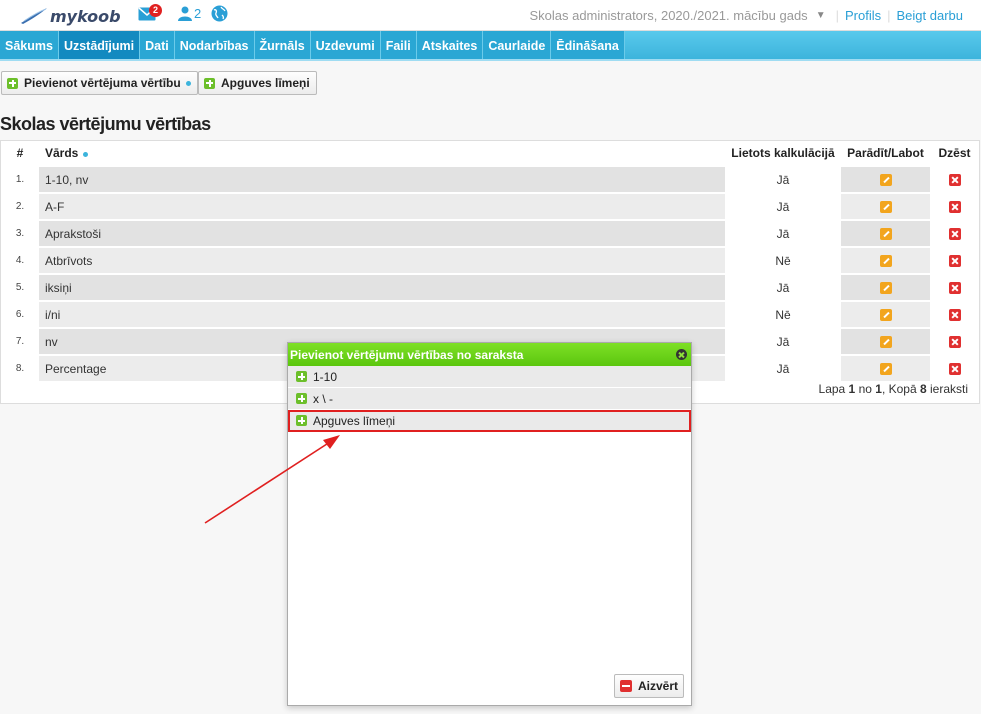  Describe the element at coordinates (588, 45) in the screenshot. I see `nav-item-edinasana: Ēdināšana` at that location.